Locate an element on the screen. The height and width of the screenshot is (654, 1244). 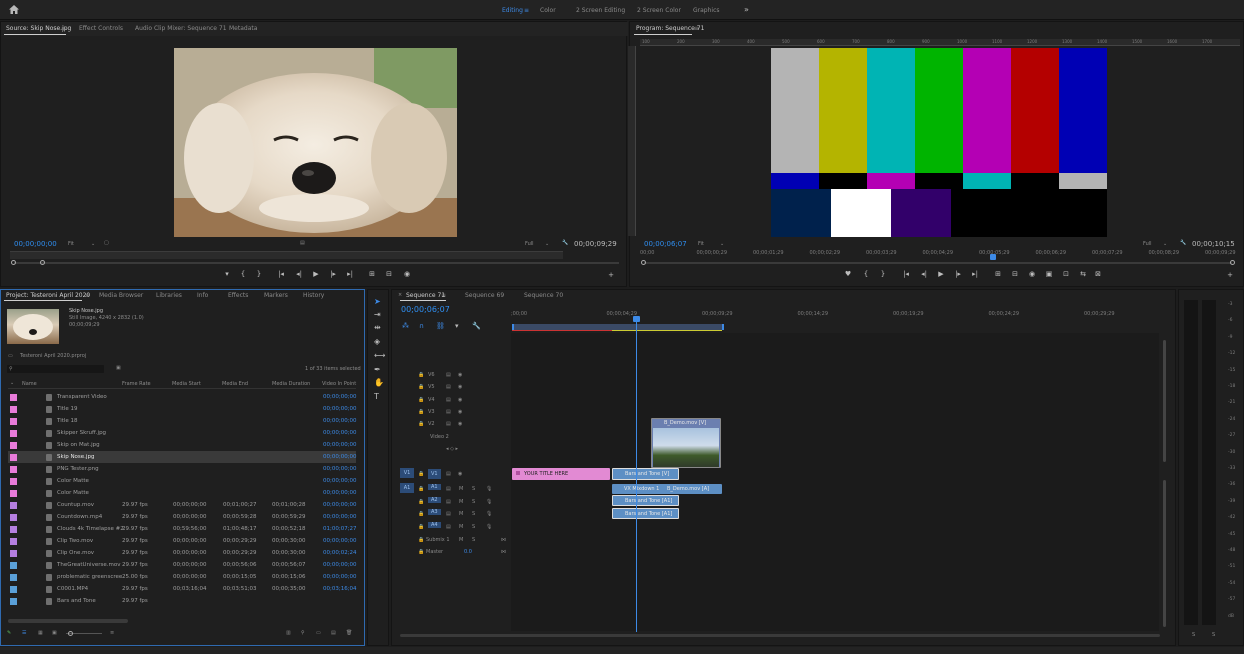
program-step-forward-icon: |▸ is located at coordinates (958, 274).